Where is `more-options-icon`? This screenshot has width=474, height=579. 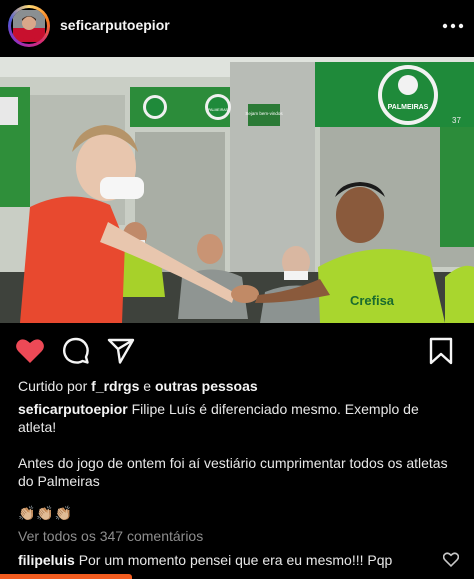 more-options-icon is located at coordinates (453, 26).